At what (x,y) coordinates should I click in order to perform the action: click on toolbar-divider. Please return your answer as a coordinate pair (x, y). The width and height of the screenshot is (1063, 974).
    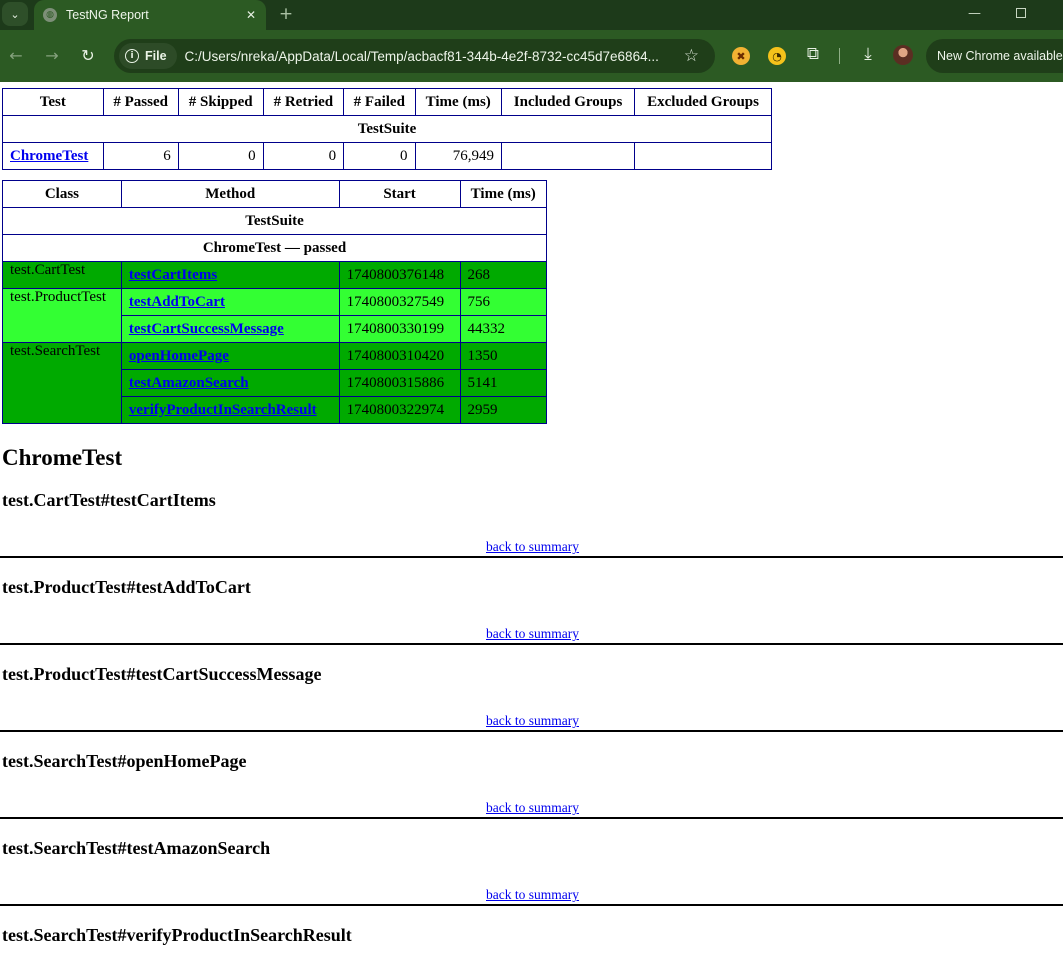
    Looking at the image, I should click on (839, 56).